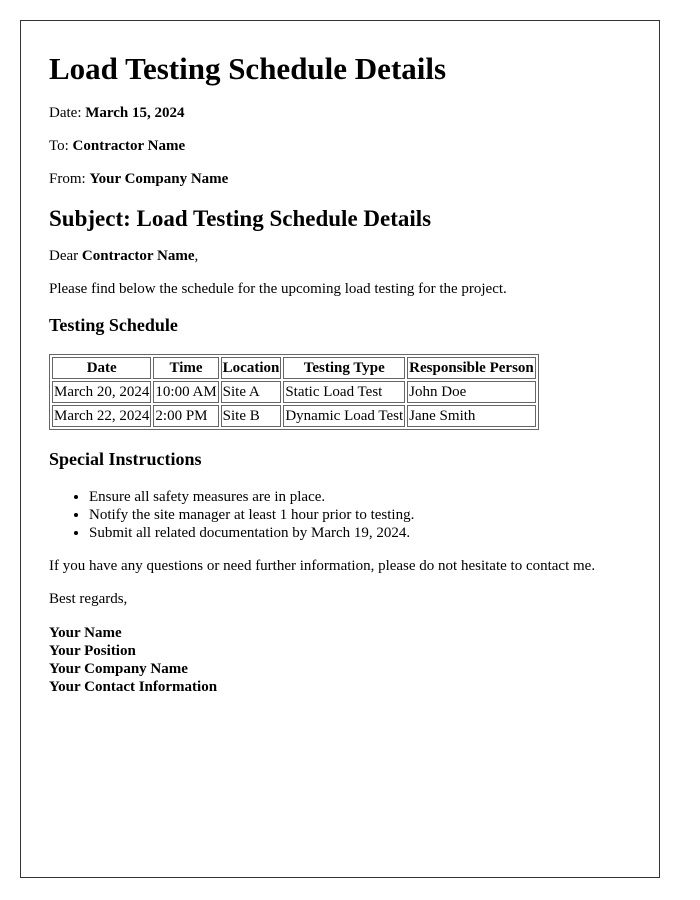 The height and width of the screenshot is (900, 700). What do you see at coordinates (248, 68) in the screenshot?
I see `page-title: Load Testing Schedule Details` at bounding box center [248, 68].